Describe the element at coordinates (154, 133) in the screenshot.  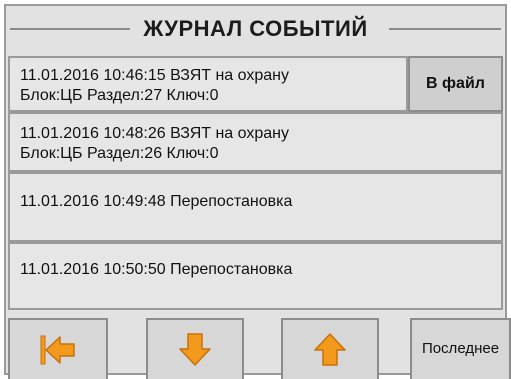
I see `event-datetime-text: 11.01.2016 10:48:26 ВЗЯТ на охрану` at that location.